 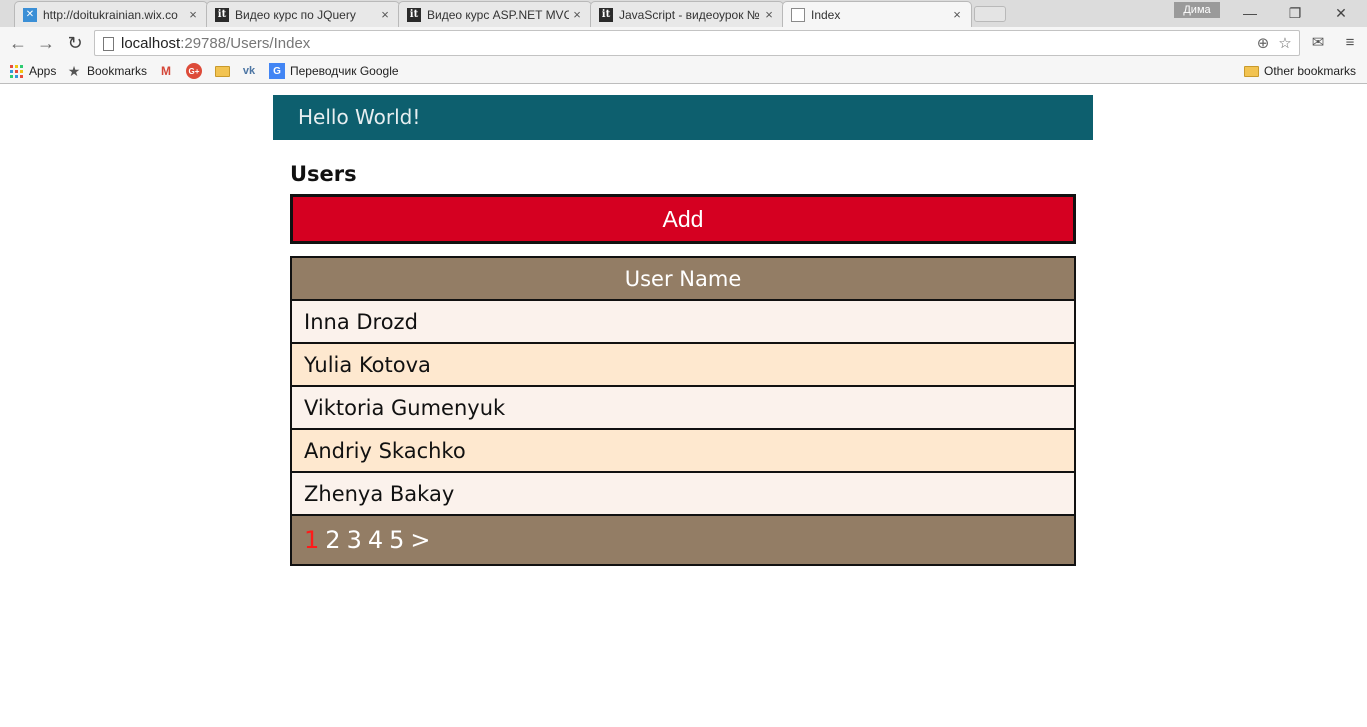 What do you see at coordinates (1263, 44) in the screenshot?
I see `zoom-icon: ⊕` at bounding box center [1263, 44].